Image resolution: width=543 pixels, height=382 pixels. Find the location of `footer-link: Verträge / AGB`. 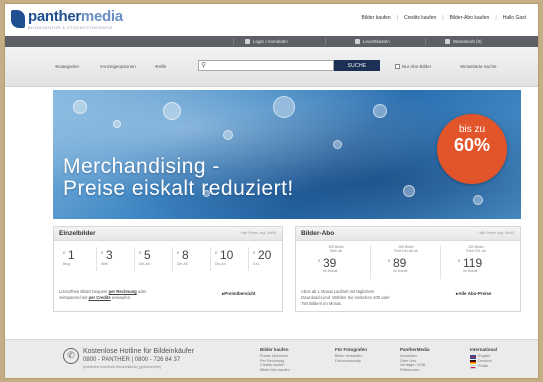

footer-link: Verträge / AGB is located at coordinates (415, 365).